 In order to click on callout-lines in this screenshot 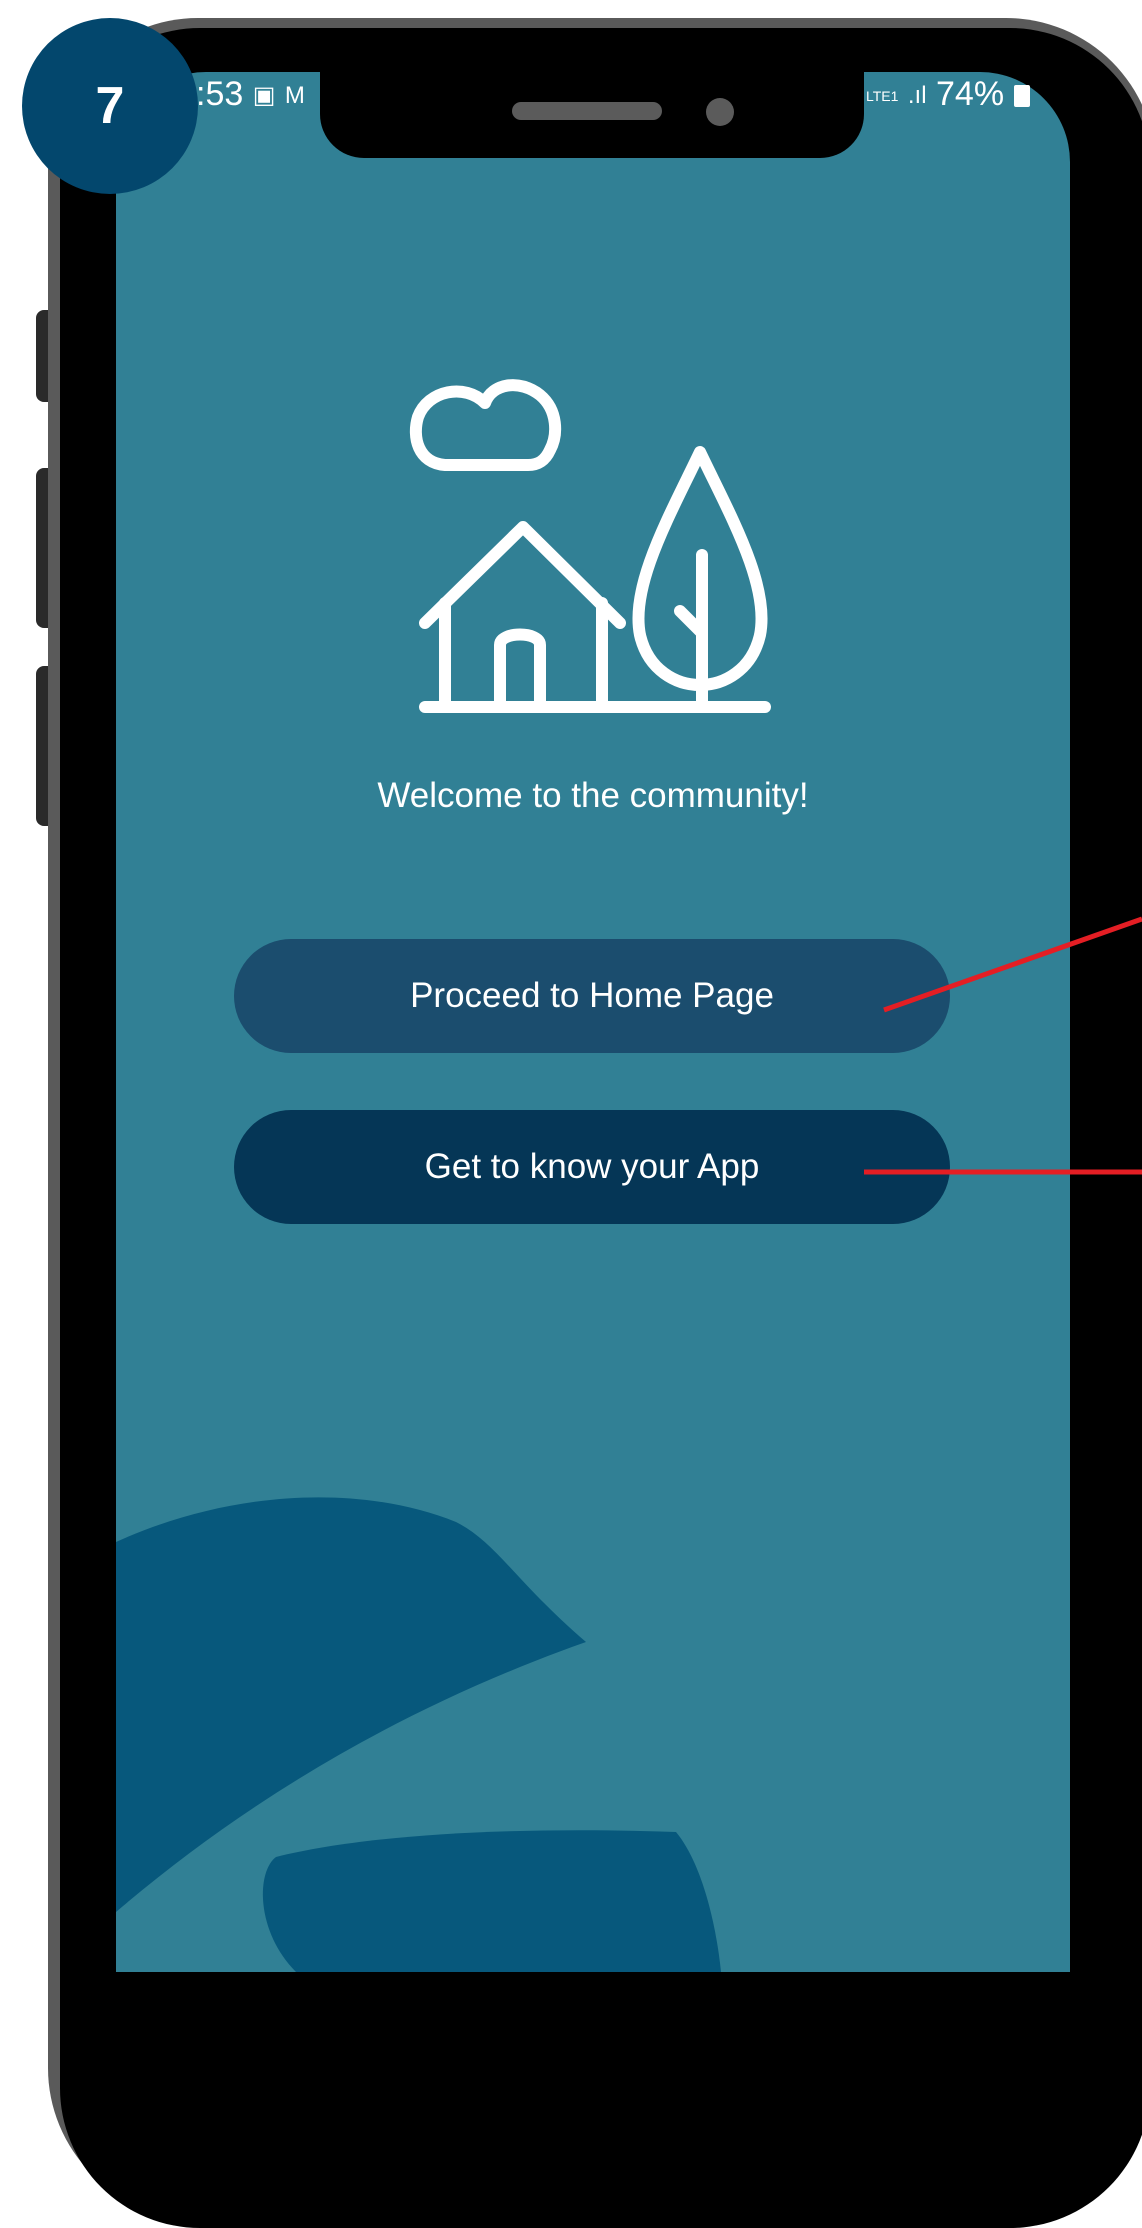, I will do `click(1003, 1045)`.